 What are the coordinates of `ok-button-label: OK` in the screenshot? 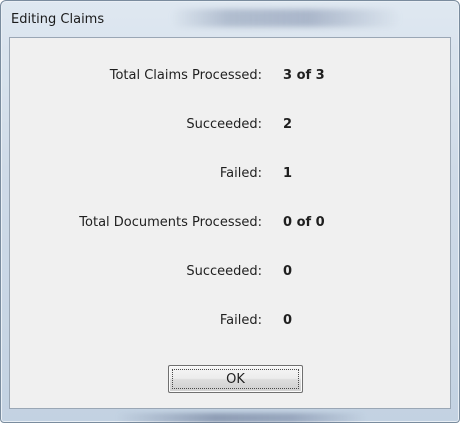 It's located at (235, 379).